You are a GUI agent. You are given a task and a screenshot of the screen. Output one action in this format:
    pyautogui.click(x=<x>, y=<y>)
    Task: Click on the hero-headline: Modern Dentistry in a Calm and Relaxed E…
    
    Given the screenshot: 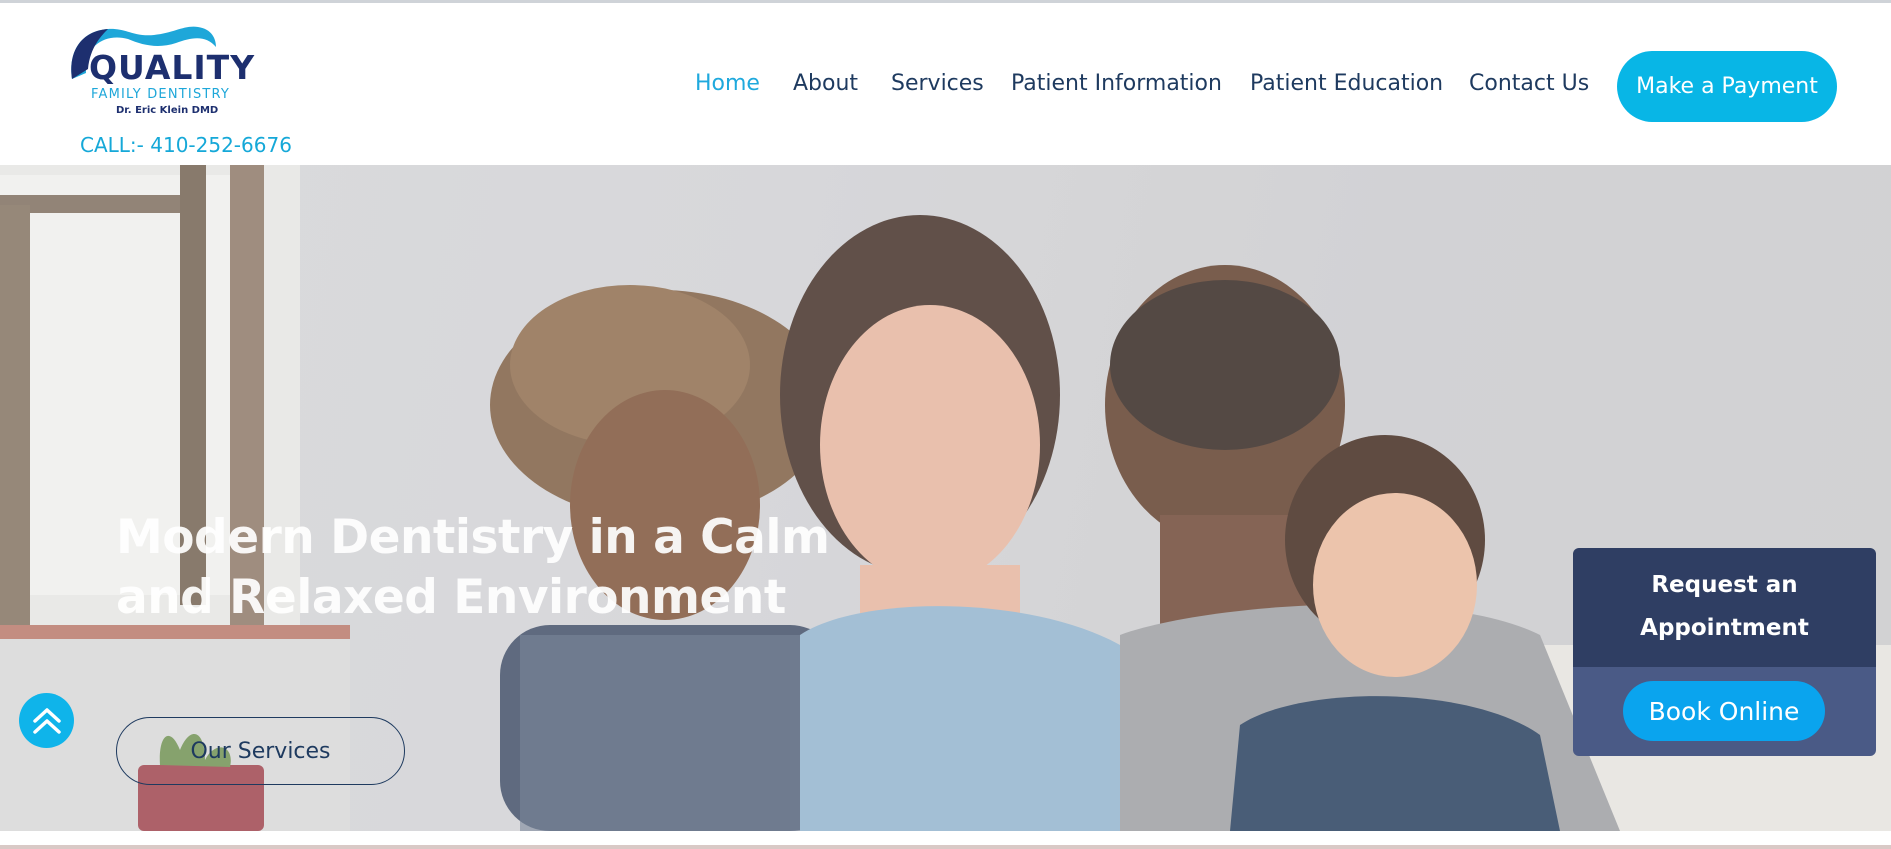 What is the action you would take?
    pyautogui.click(x=473, y=567)
    